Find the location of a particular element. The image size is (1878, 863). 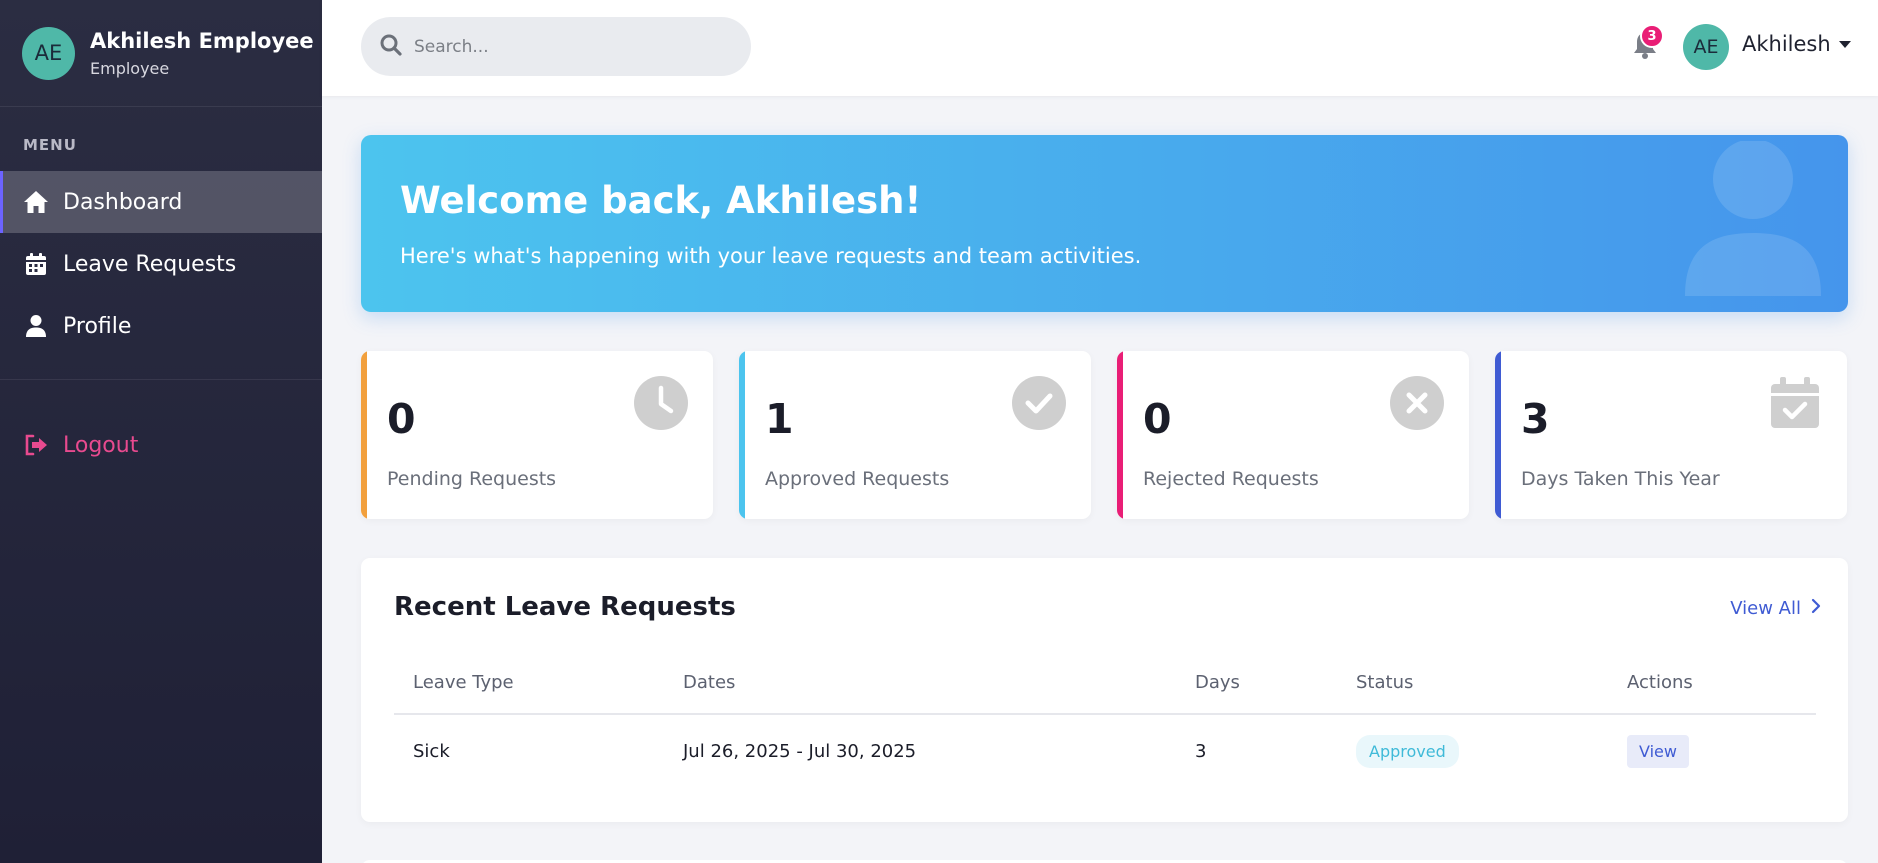

table-header: Leave Type Dates Days Status Actions is located at coordinates (1105, 693).